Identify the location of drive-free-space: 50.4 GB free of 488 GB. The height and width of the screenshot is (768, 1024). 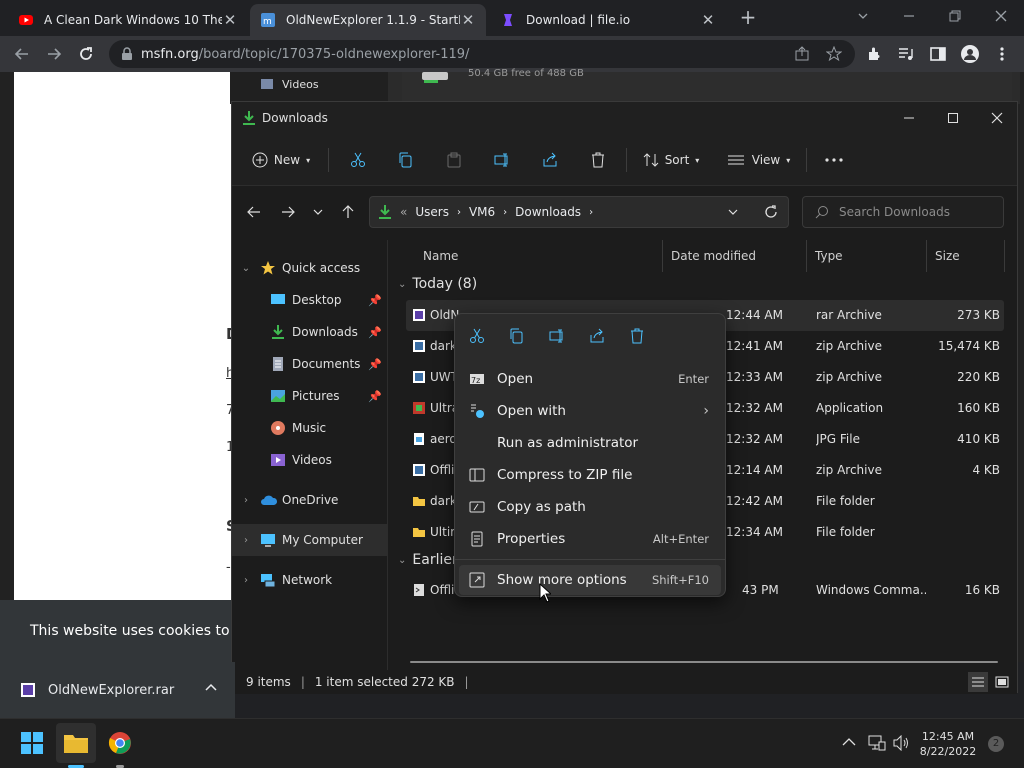
(526, 73).